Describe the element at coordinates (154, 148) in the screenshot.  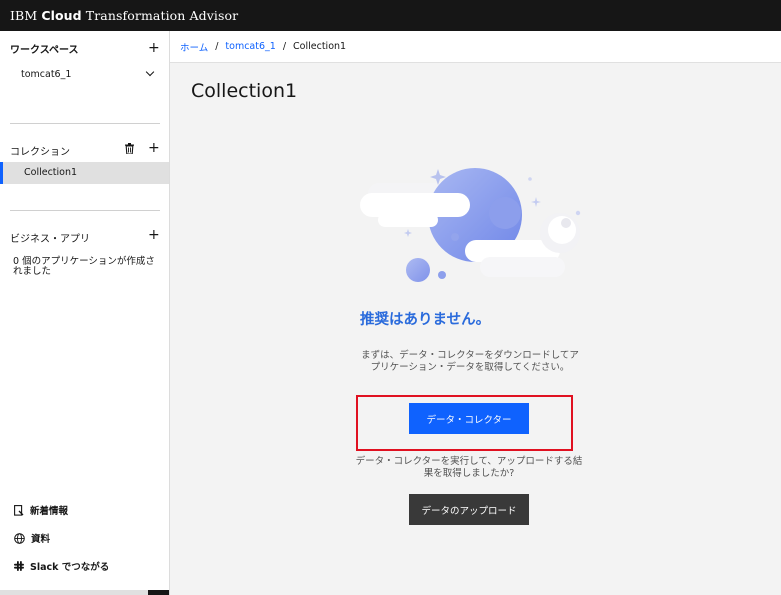
I see `add-collection-icon: +` at that location.